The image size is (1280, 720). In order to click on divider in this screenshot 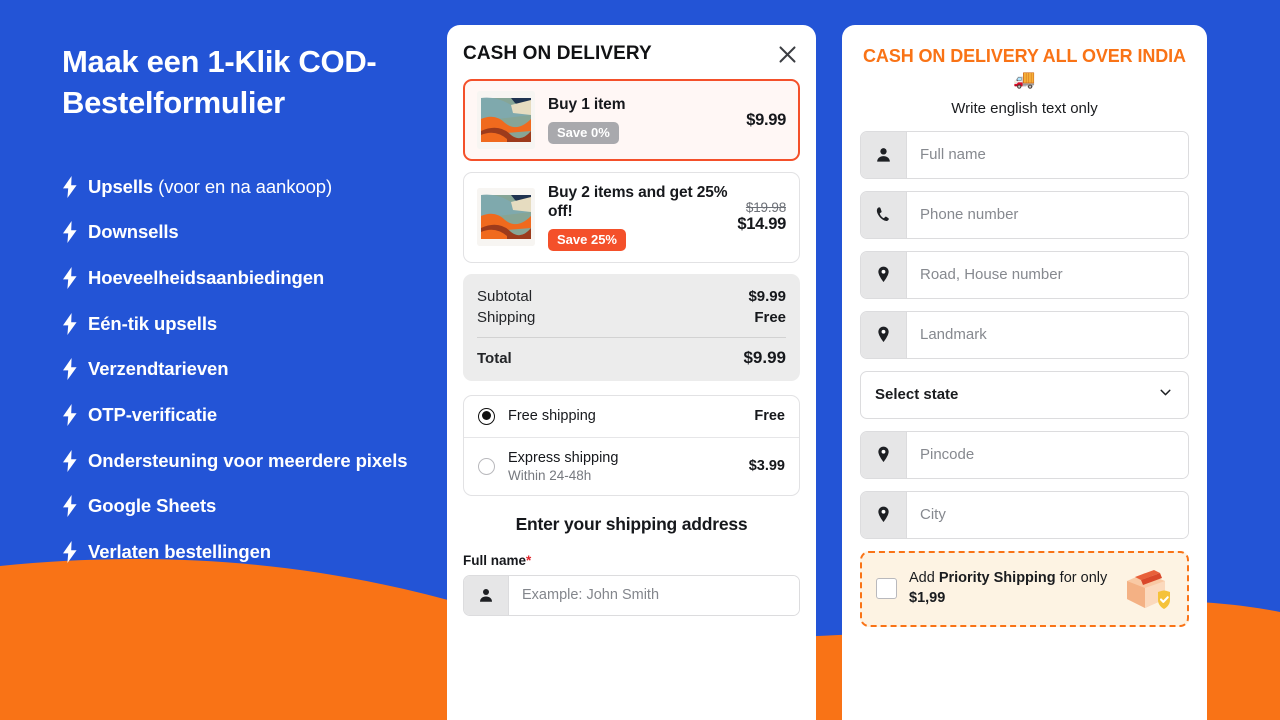, I will do `click(631, 337)`.